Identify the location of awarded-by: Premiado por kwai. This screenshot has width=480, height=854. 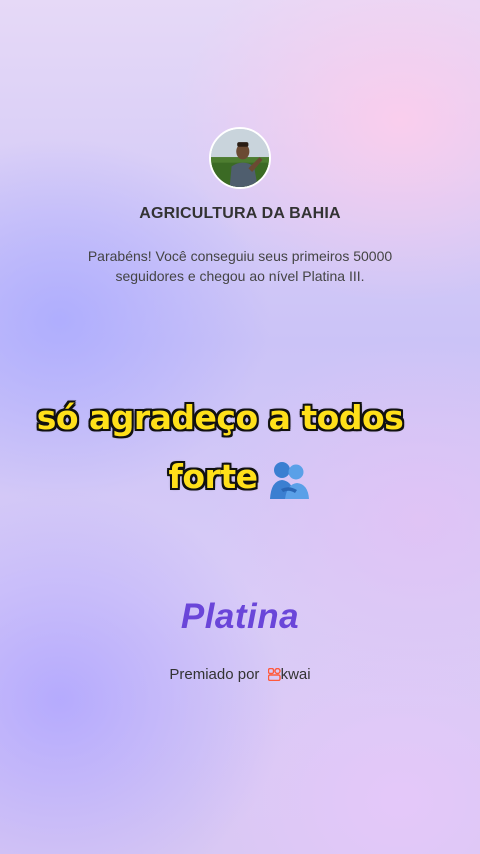
(240, 674).